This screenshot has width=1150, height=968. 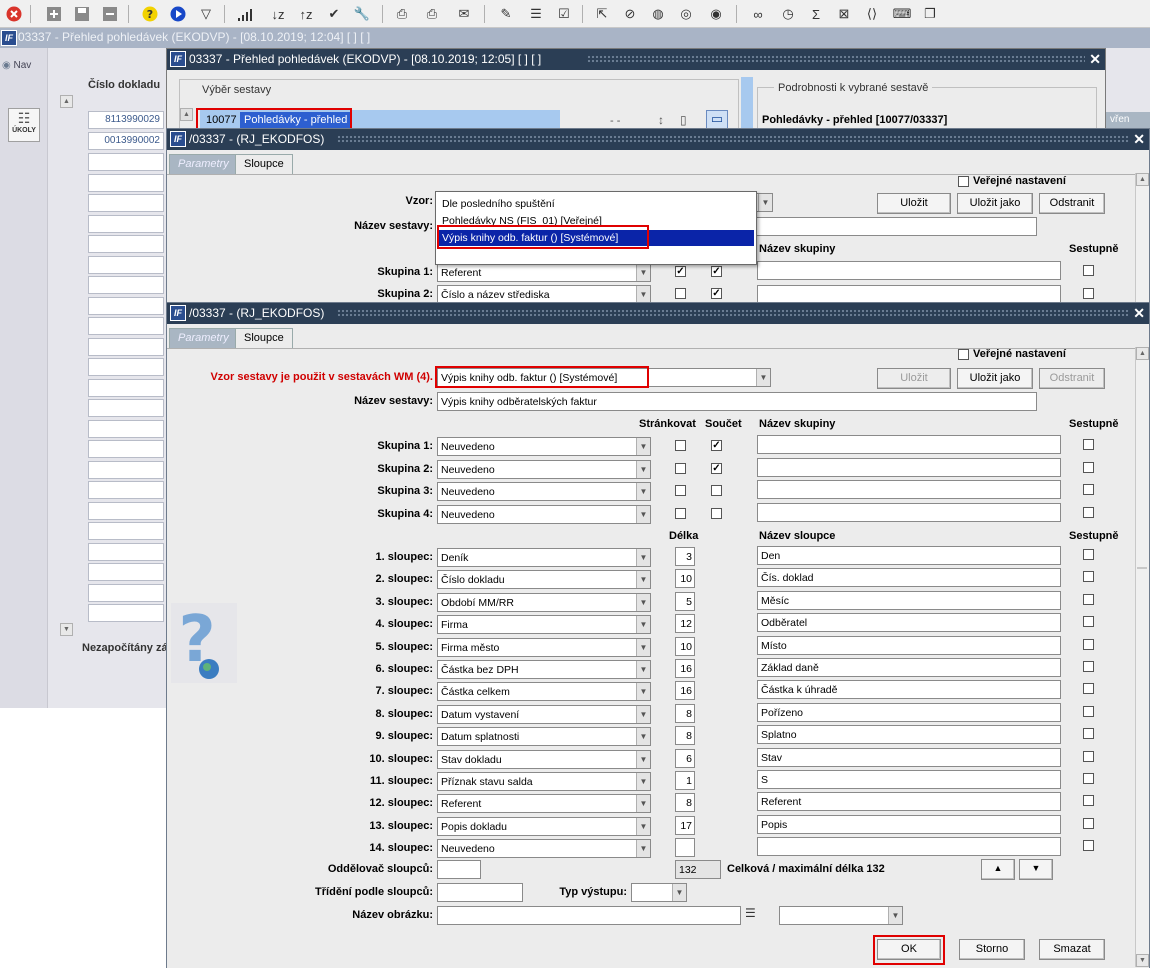 I want to click on group-1-desc-checkbox, so click(x=1088, y=270).